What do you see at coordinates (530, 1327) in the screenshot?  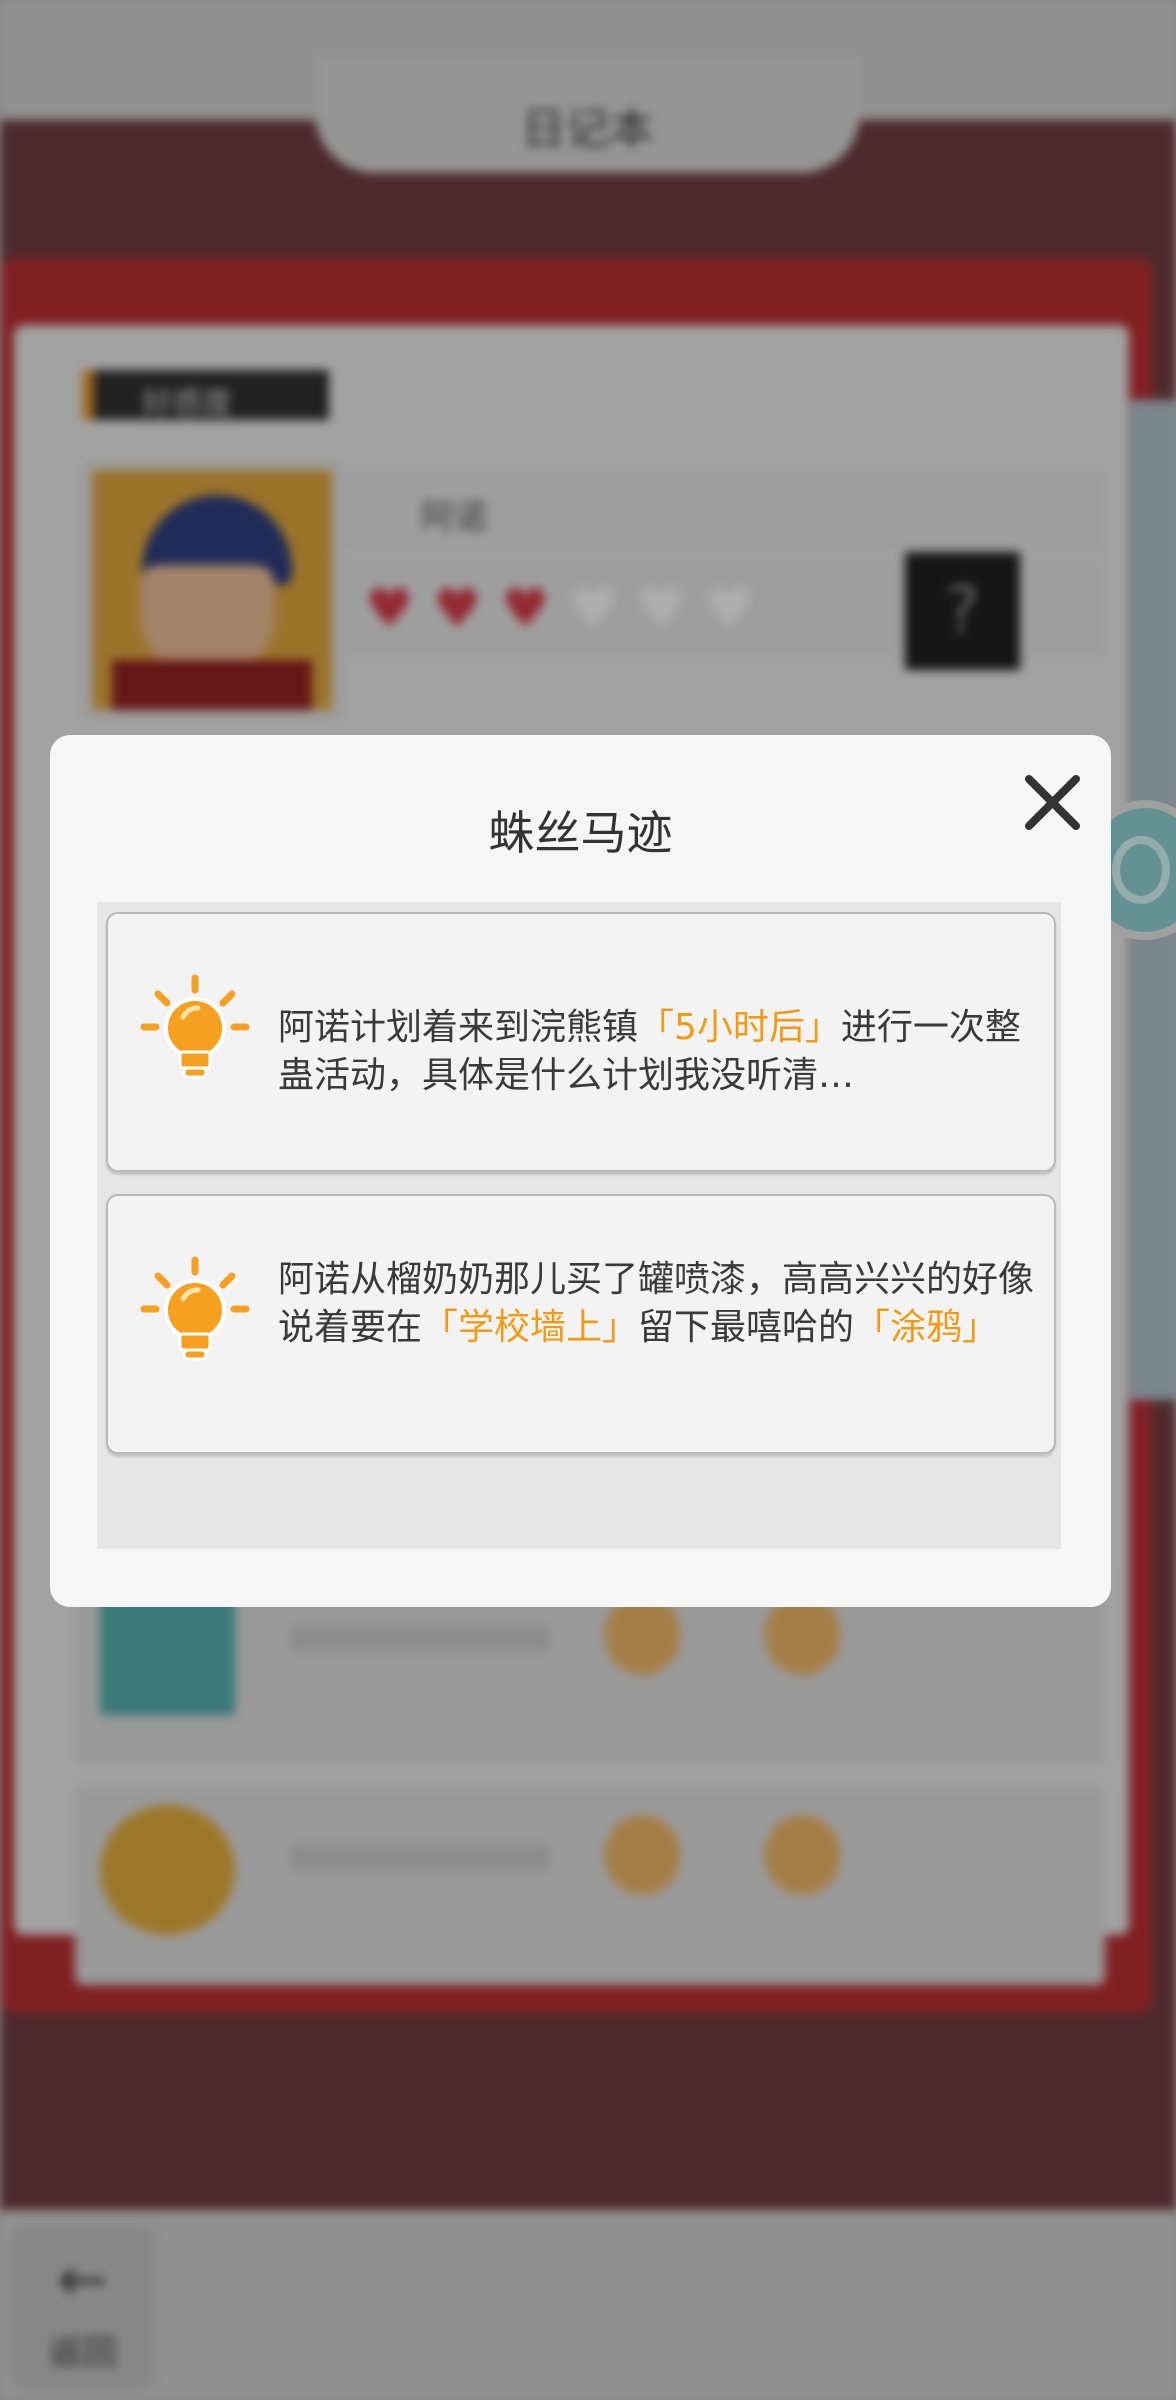 I see `clue-highlight: 「学校墙上」` at bounding box center [530, 1327].